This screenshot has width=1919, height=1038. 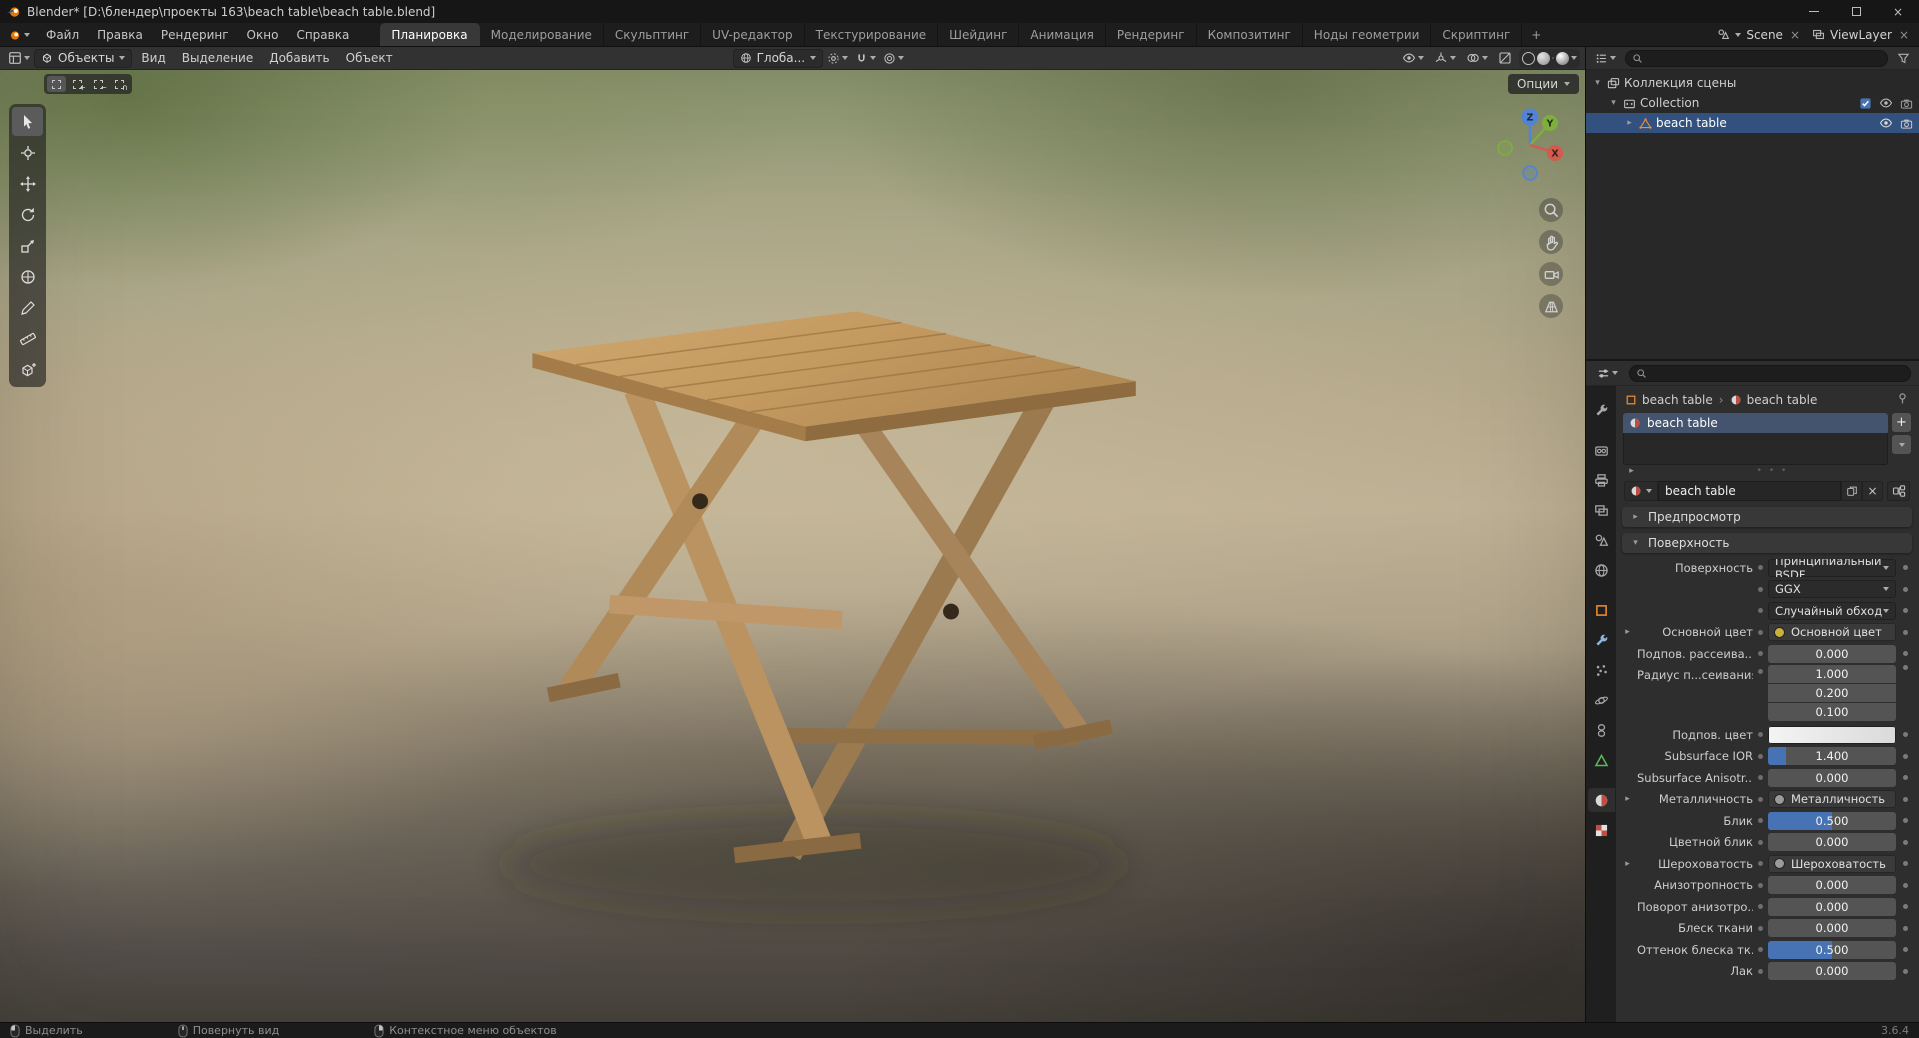 What do you see at coordinates (1601, 510) in the screenshot?
I see `properties-tab-view-layer` at bounding box center [1601, 510].